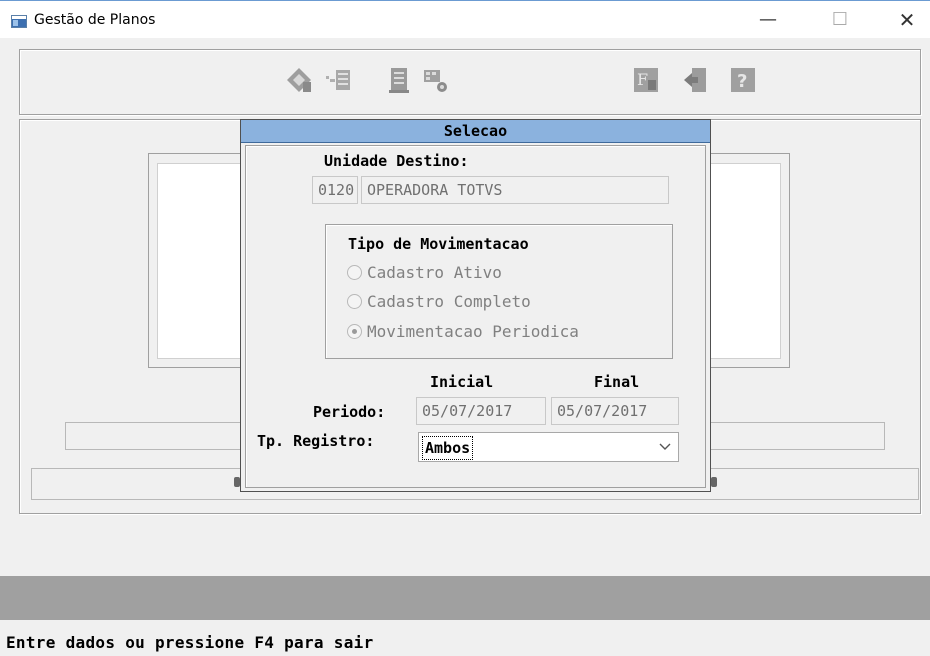 This screenshot has width=930, height=656. Describe the element at coordinates (481, 411) in the screenshot. I see `periodo-inicial-field: 05/07/2017` at that location.